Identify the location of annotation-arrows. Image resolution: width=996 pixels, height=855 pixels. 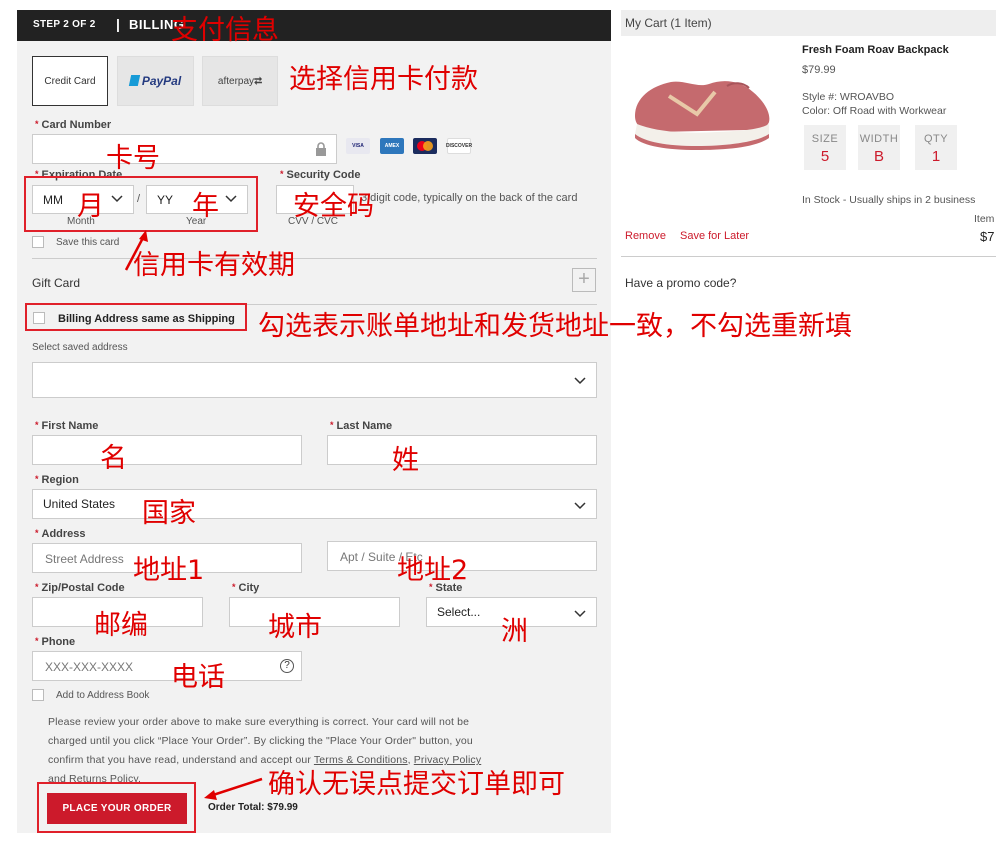
(193, 515).